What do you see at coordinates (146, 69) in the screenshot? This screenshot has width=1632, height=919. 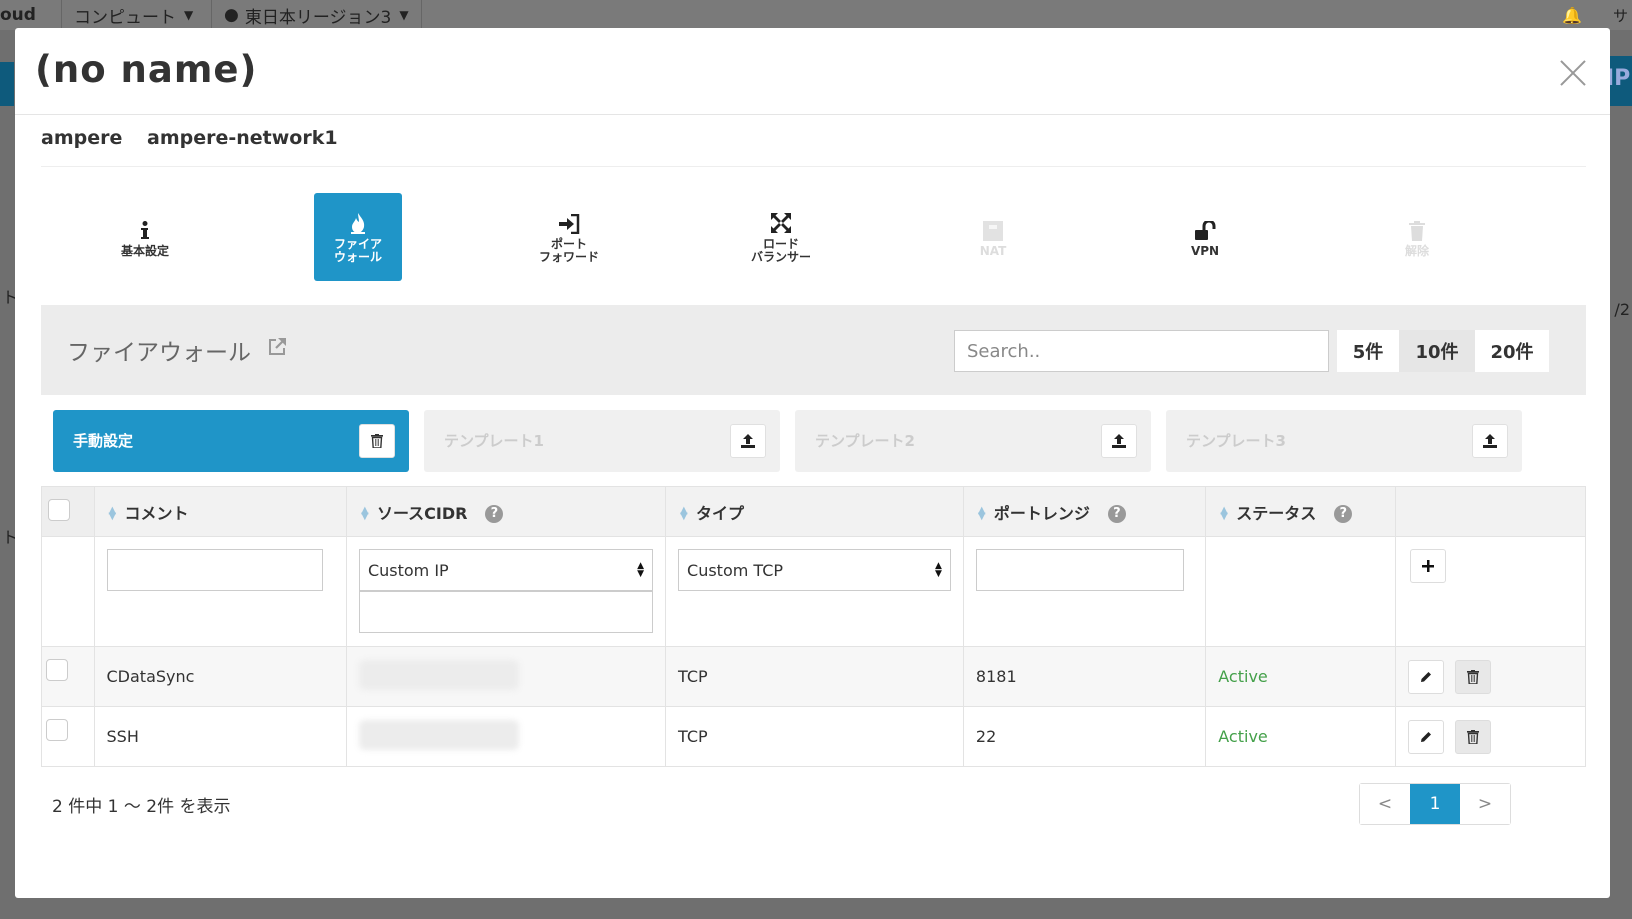 I see `modal-title: (no name)` at bounding box center [146, 69].